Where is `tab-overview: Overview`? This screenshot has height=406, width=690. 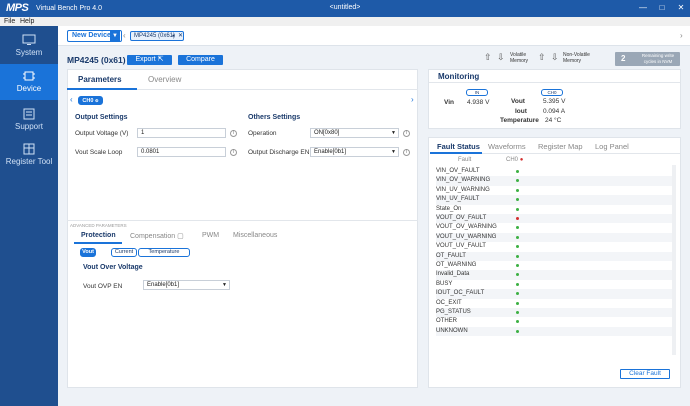 tab-overview: Overview is located at coordinates (164, 79).